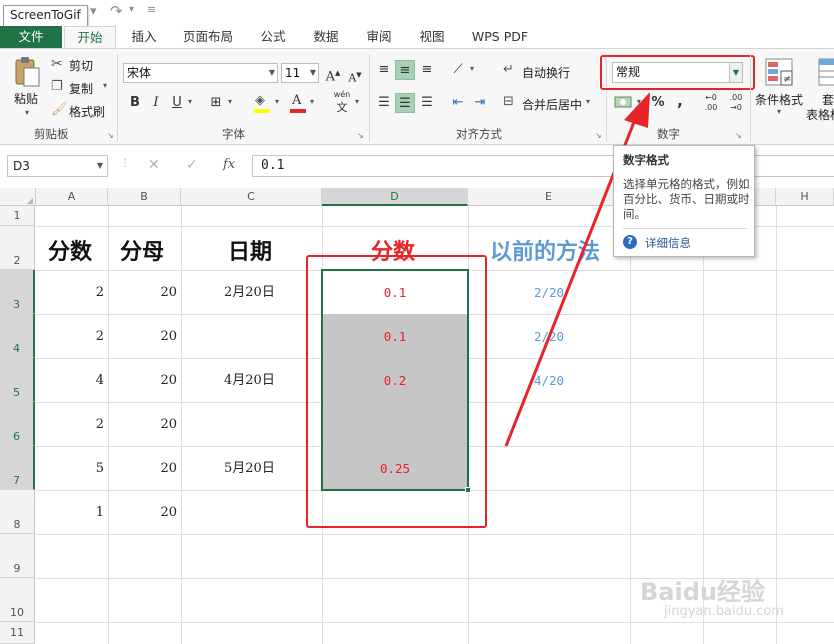  Describe the element at coordinates (192, 165) in the screenshot. I see `enter-button: ✓` at that location.